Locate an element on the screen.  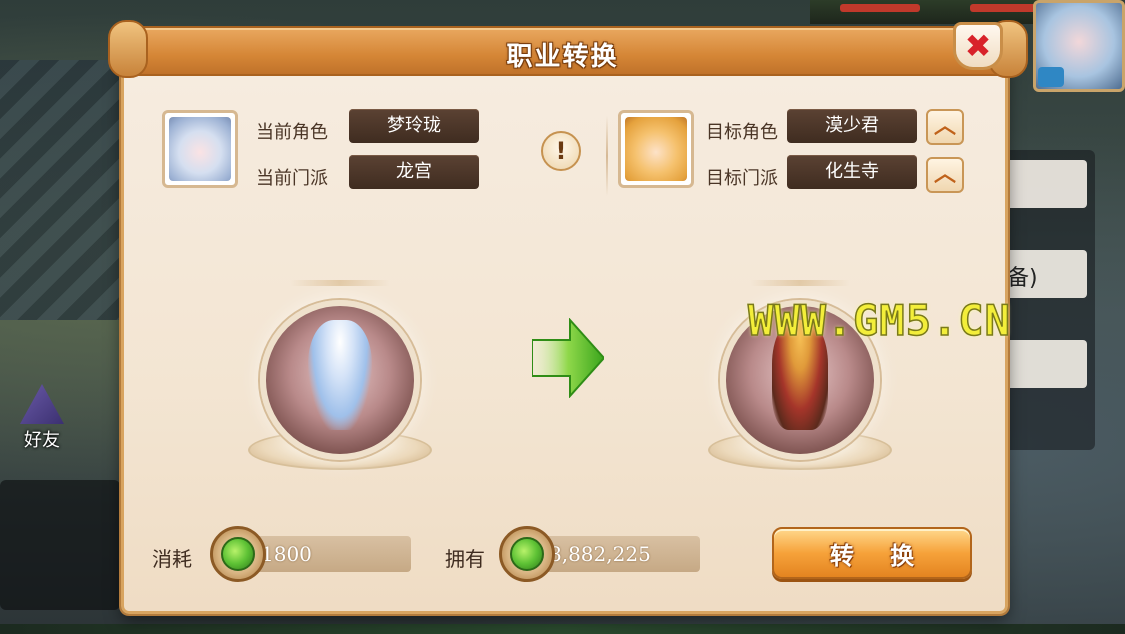
close-icon: ✖ is located at coordinates (978, 46).